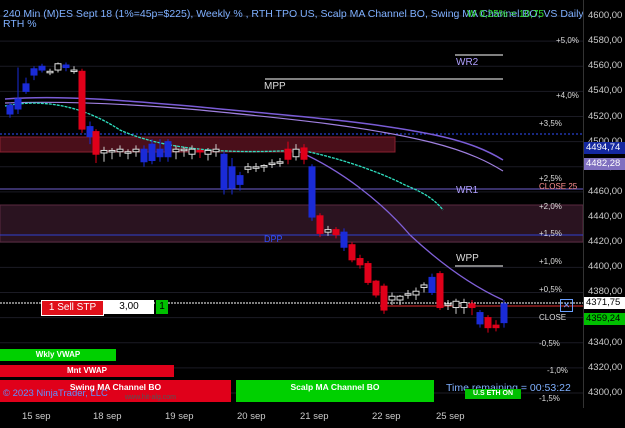 This screenshot has width=625, height=428. I want to click on price-tag: 4371,75, so click(604, 302).